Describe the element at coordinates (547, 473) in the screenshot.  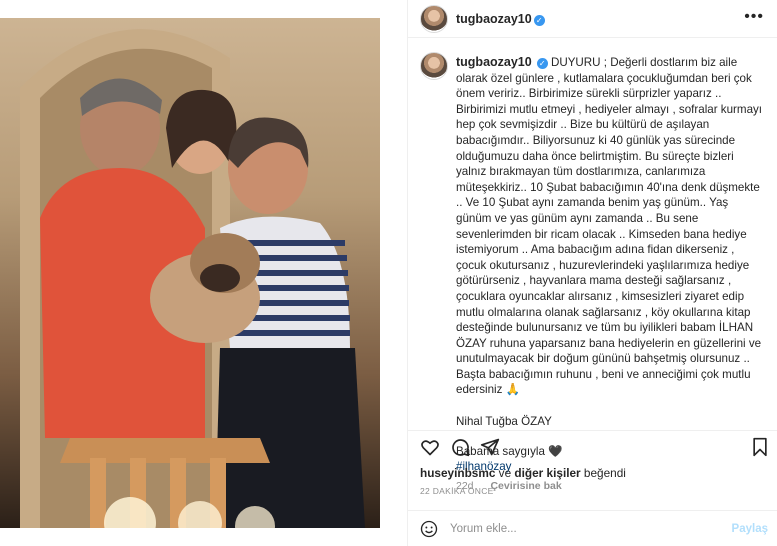
I see `likes-others: diğer kişiler` at that location.